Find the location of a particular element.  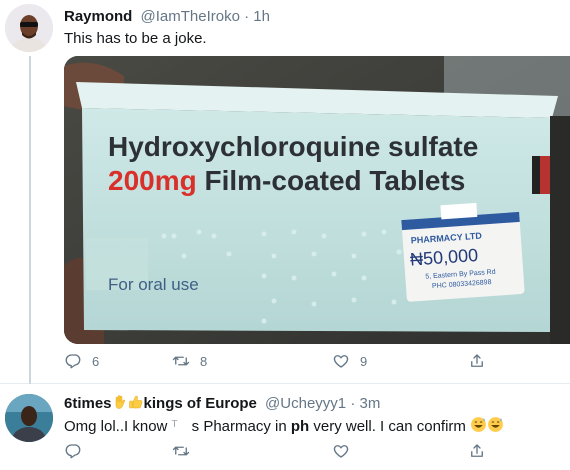

tweet-actions is located at coordinates (284, 451).